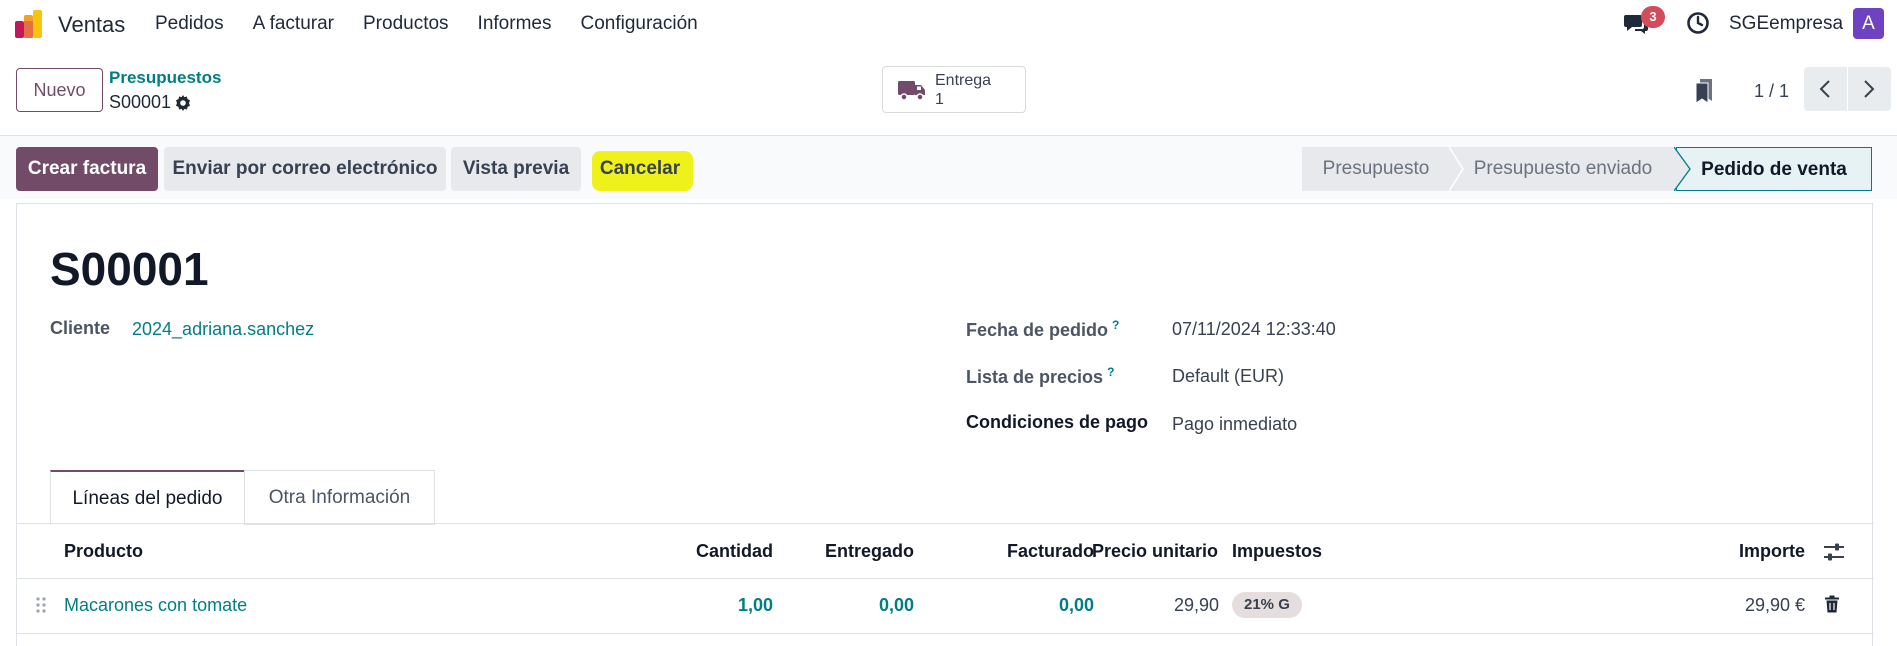  Describe the element at coordinates (1834, 552) in the screenshot. I see `optional-columns-toggle-icon` at that location.